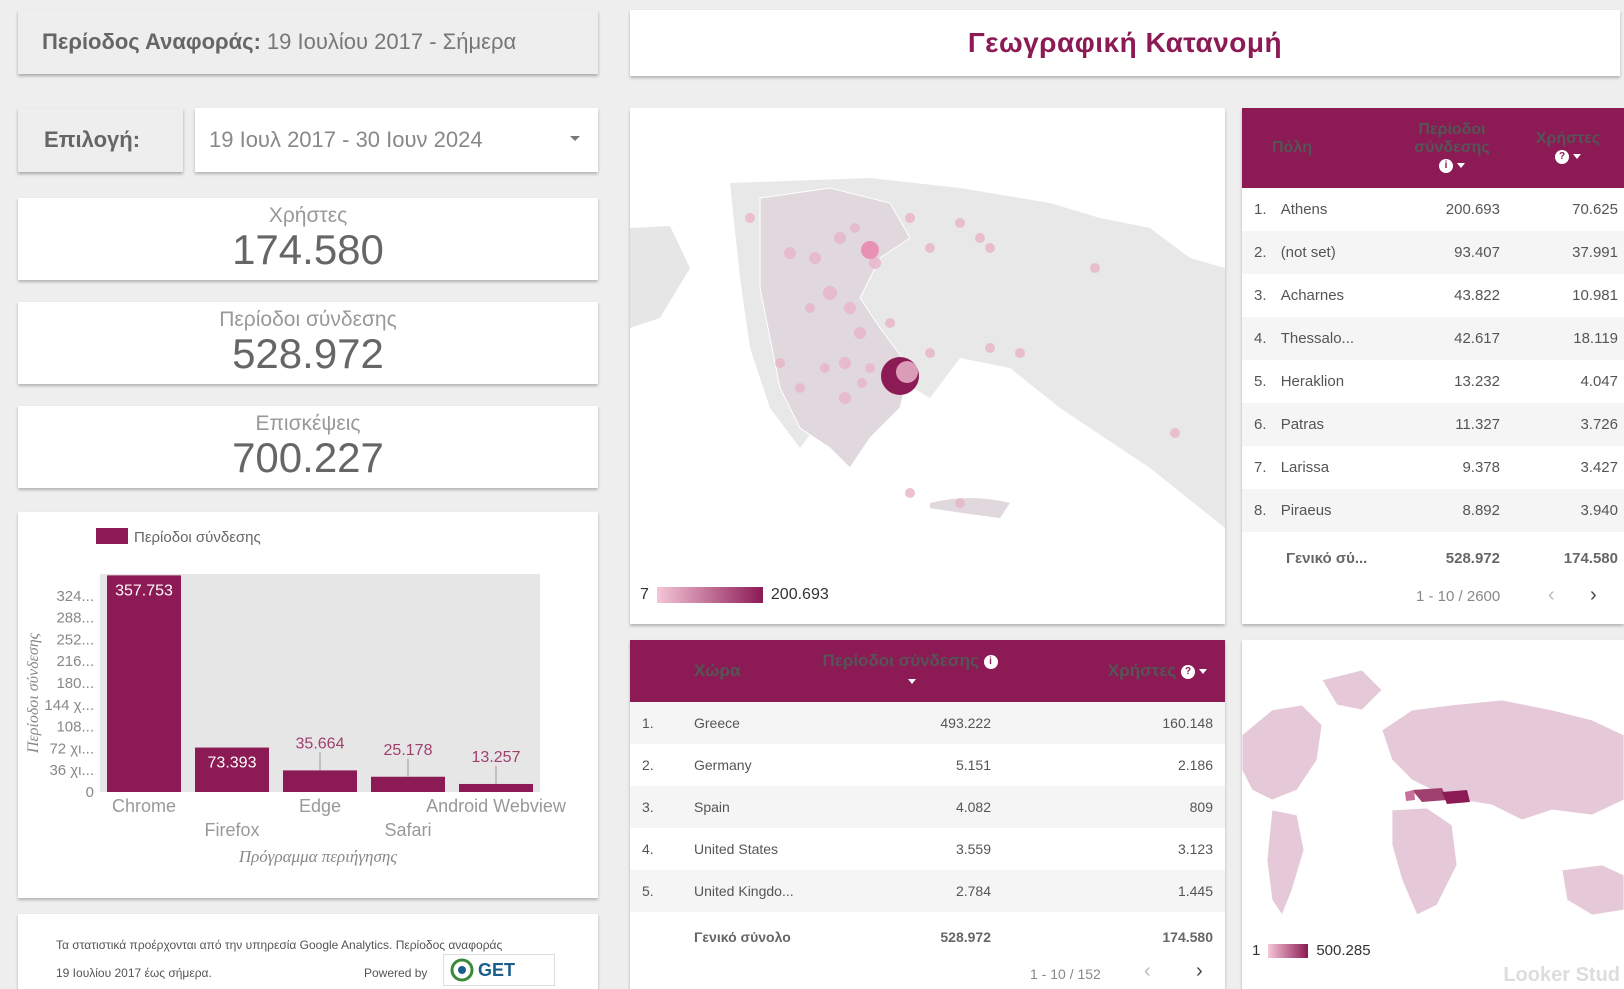 This screenshot has height=989, width=1624. Describe the element at coordinates (1317, 467) in the screenshot. I see `city-cell: 7. Larissa` at that location.